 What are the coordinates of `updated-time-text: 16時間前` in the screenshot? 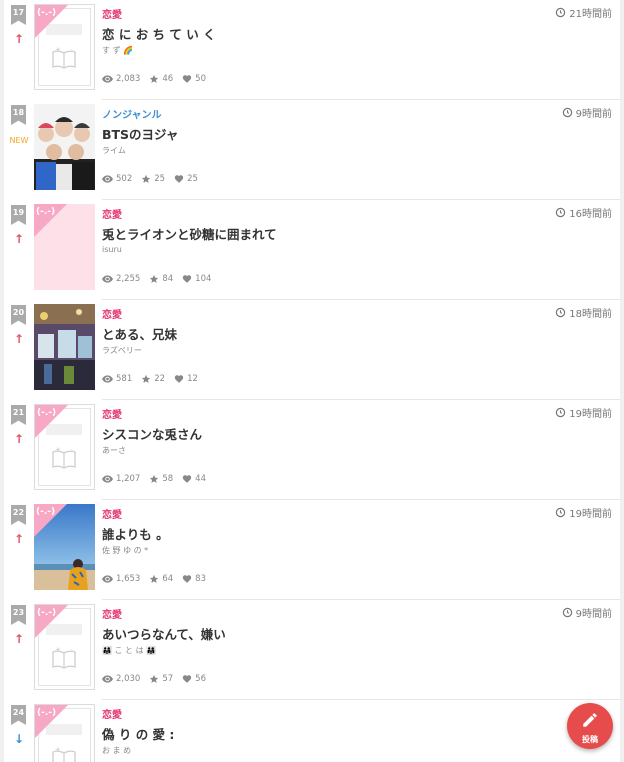 It's located at (590, 214).